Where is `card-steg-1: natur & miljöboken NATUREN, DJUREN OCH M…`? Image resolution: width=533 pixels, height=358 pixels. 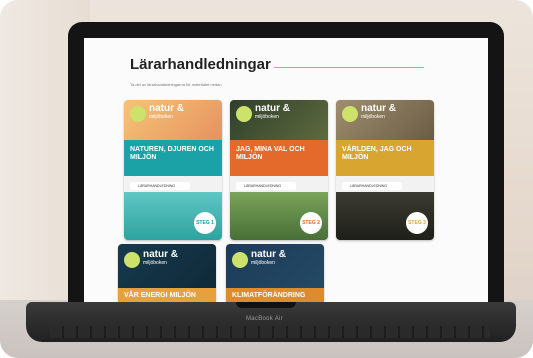
card-steg-1: natur & miljöboken NATUREN, DJUREN OCH M… is located at coordinates (173, 170).